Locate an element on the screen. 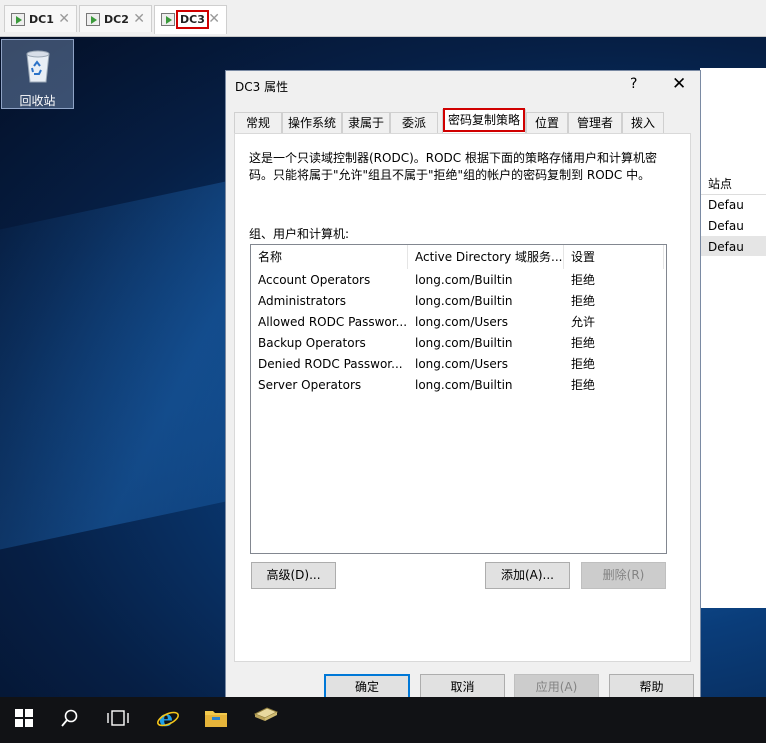 The width and height of the screenshot is (766, 746). table-row: Server Operators long.com/Builtin 拒绝 is located at coordinates (458, 385).